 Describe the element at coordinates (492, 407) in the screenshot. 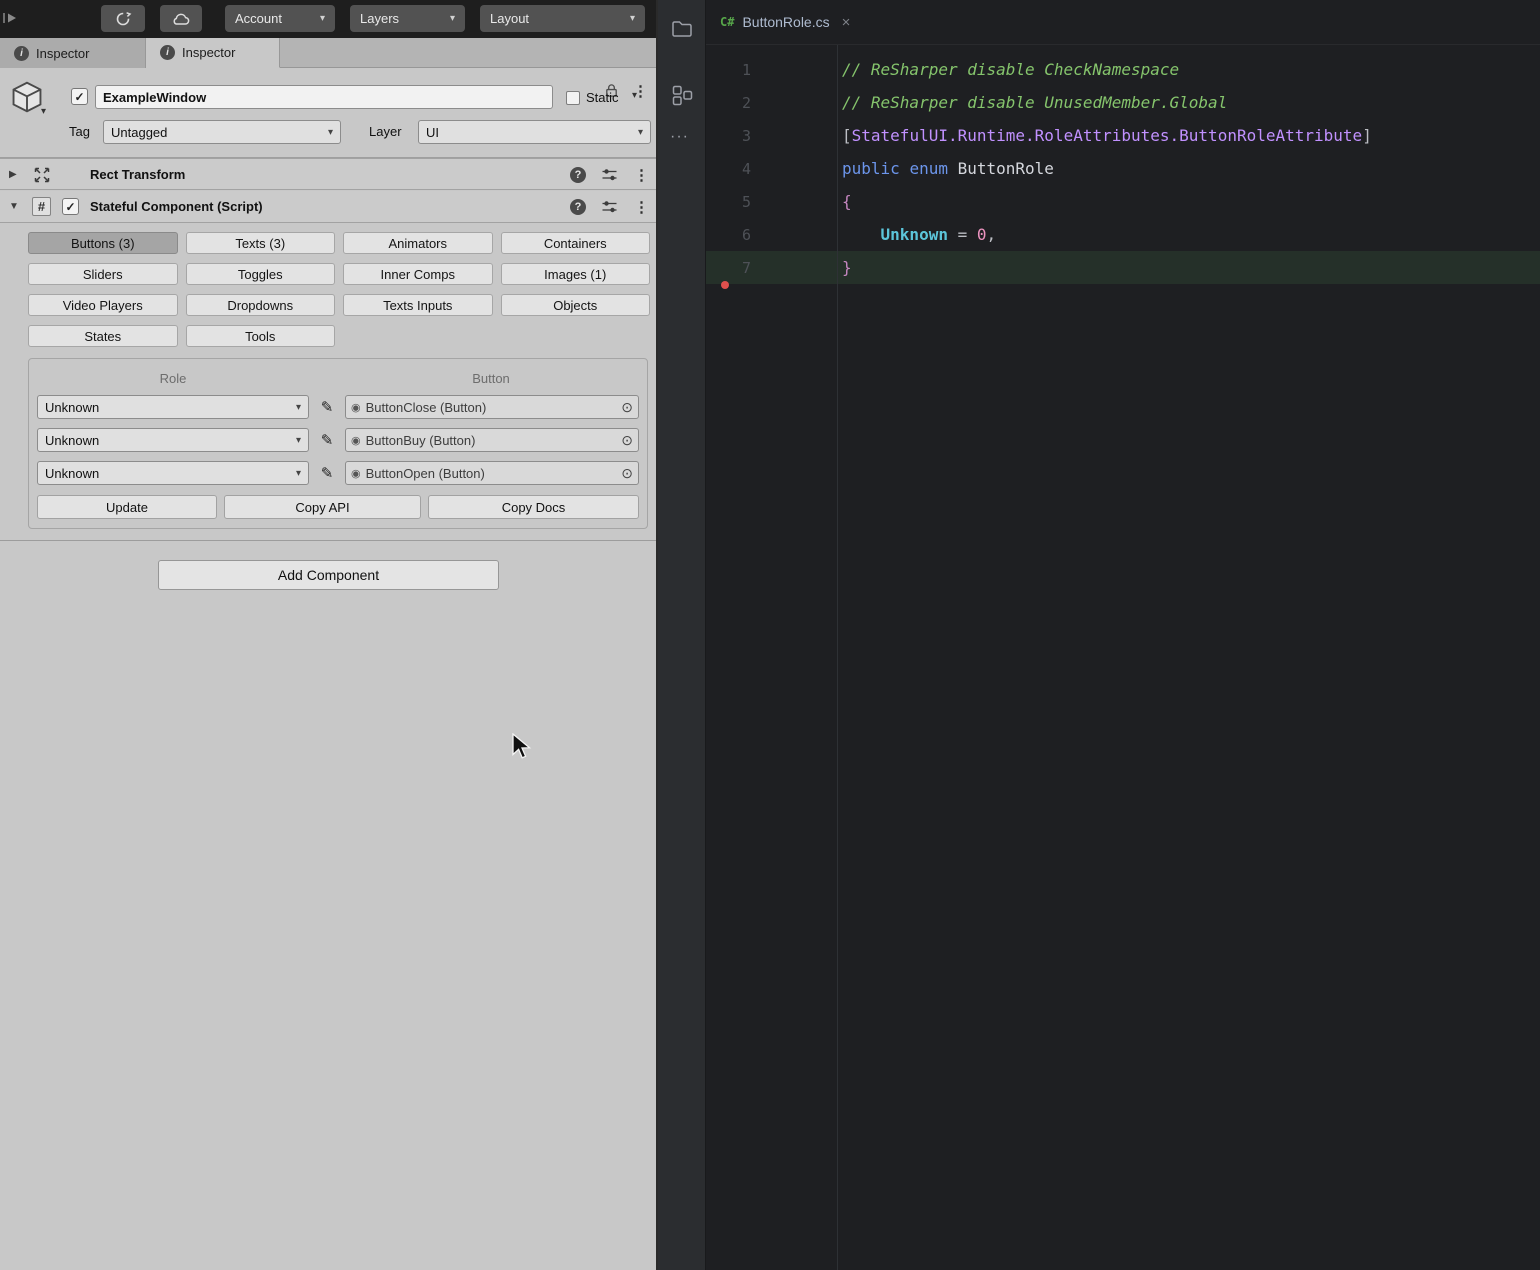

I see `object-field: ◉ ButtonClose (Button) ⊙` at that location.